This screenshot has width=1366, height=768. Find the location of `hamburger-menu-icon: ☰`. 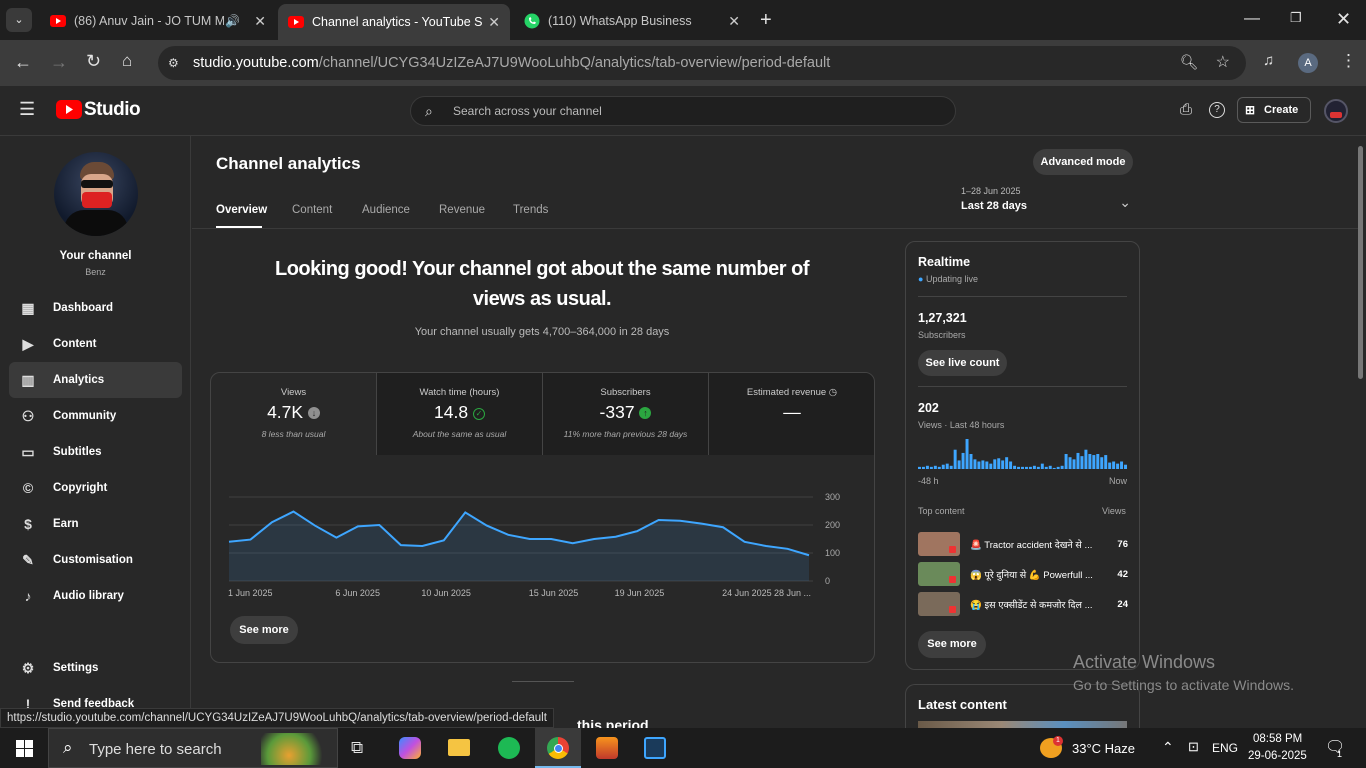

hamburger-menu-icon: ☰ is located at coordinates (27, 109).